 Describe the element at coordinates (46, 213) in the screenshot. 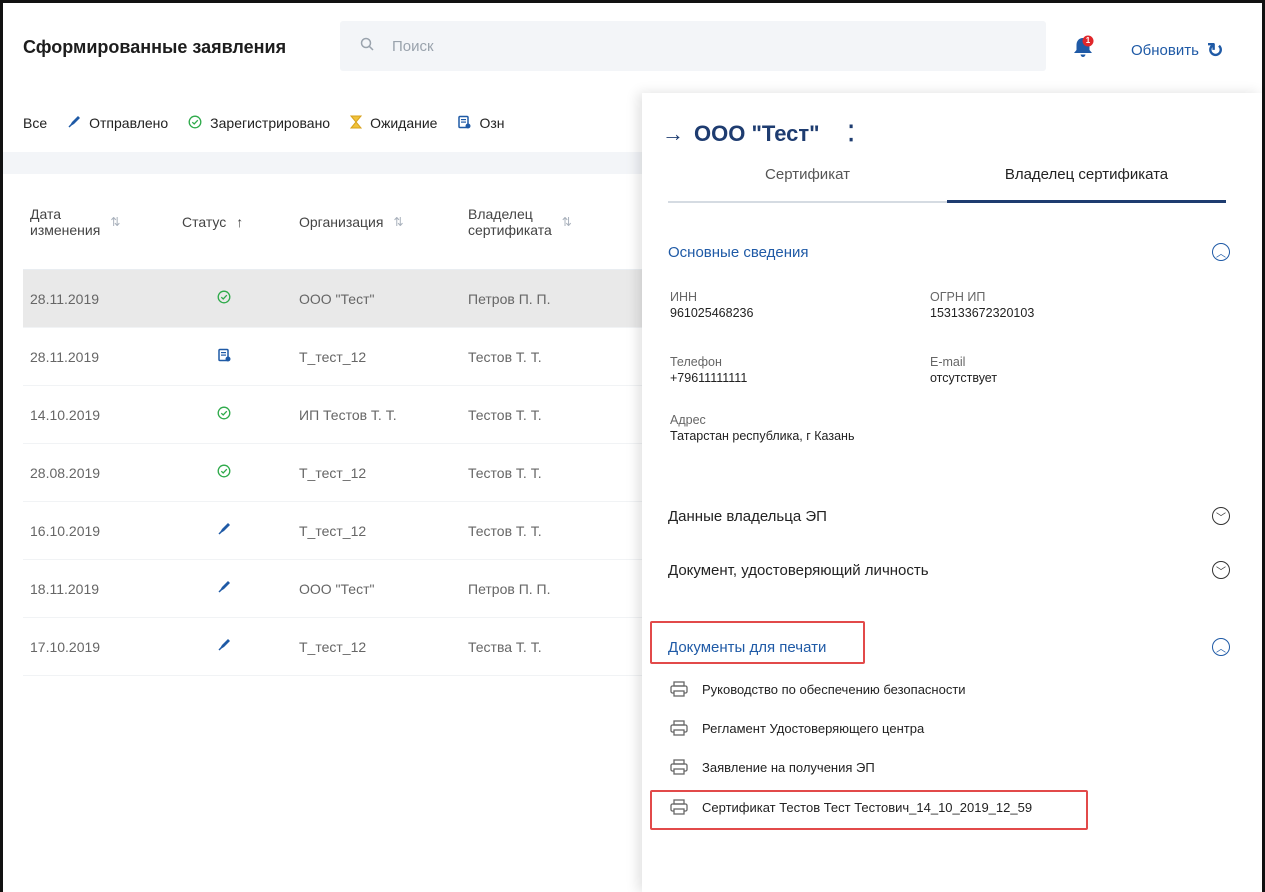

I see `column-label: Дата` at that location.